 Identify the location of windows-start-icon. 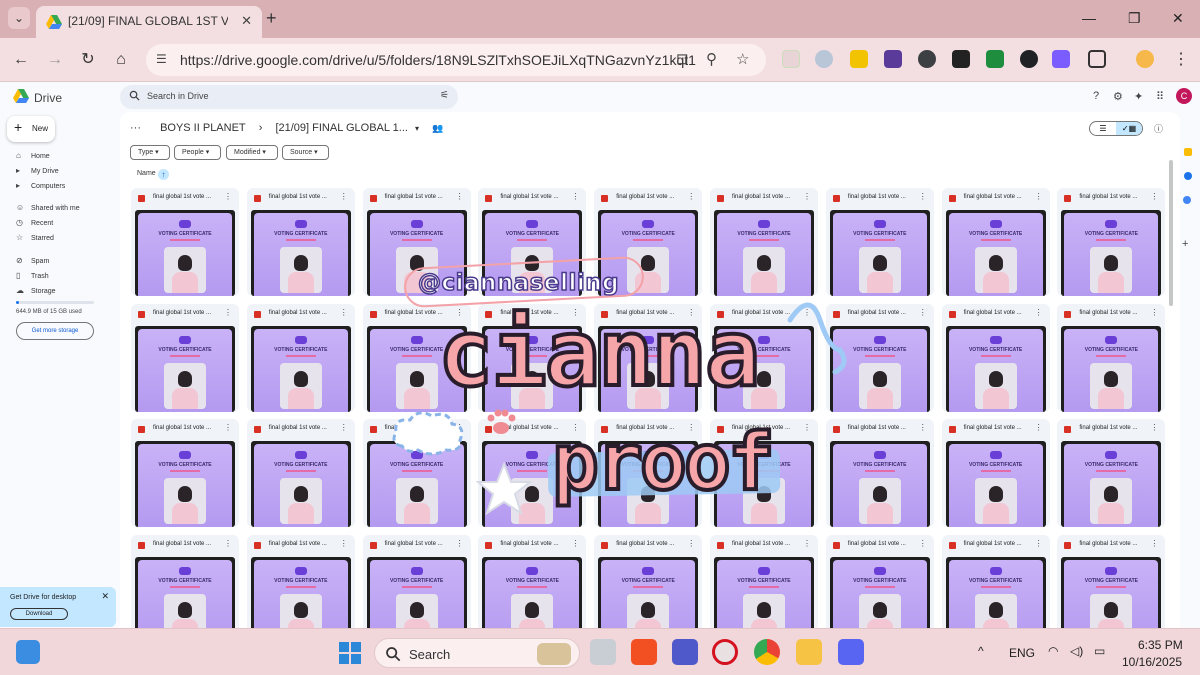
(350, 653).